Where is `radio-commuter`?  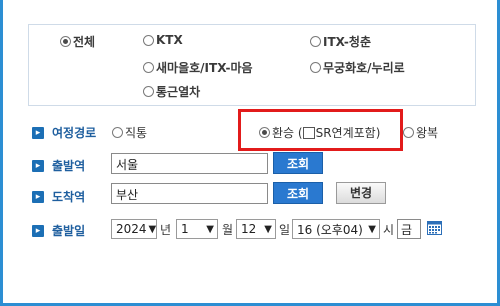 radio-commuter is located at coordinates (148, 91).